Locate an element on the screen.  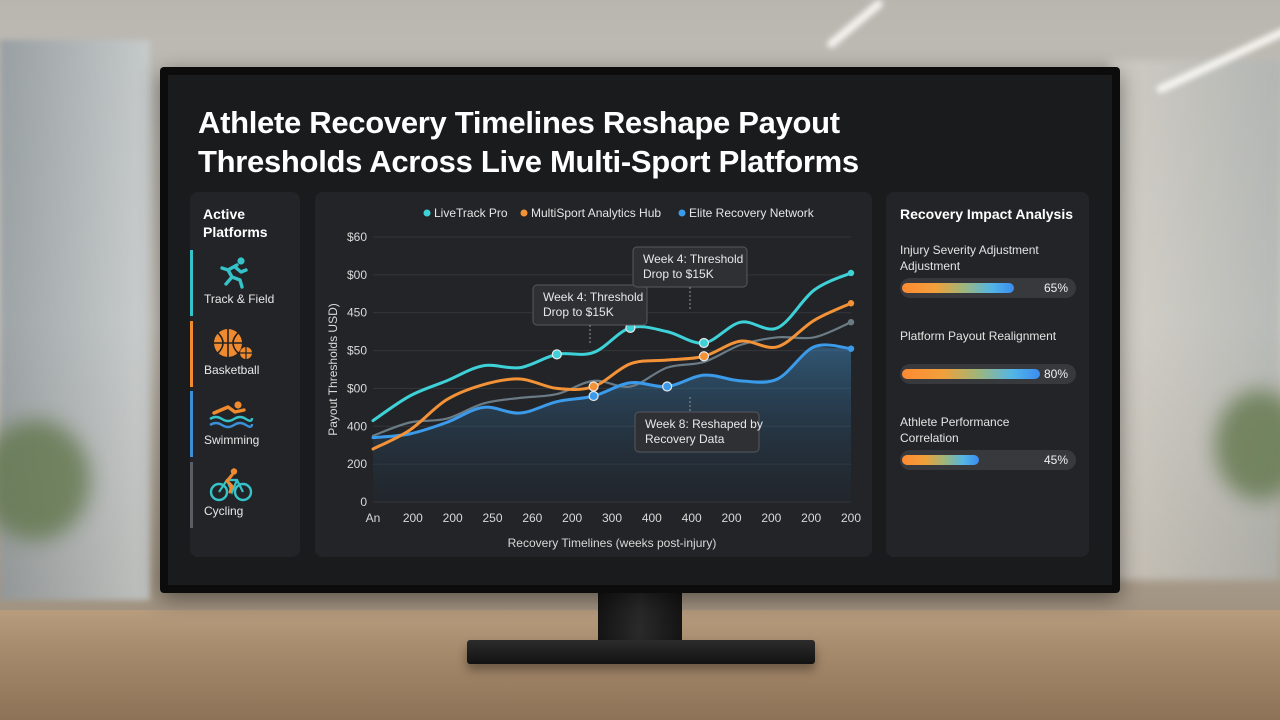
annotation-text: Recovery Data is located at coordinates (685, 439).